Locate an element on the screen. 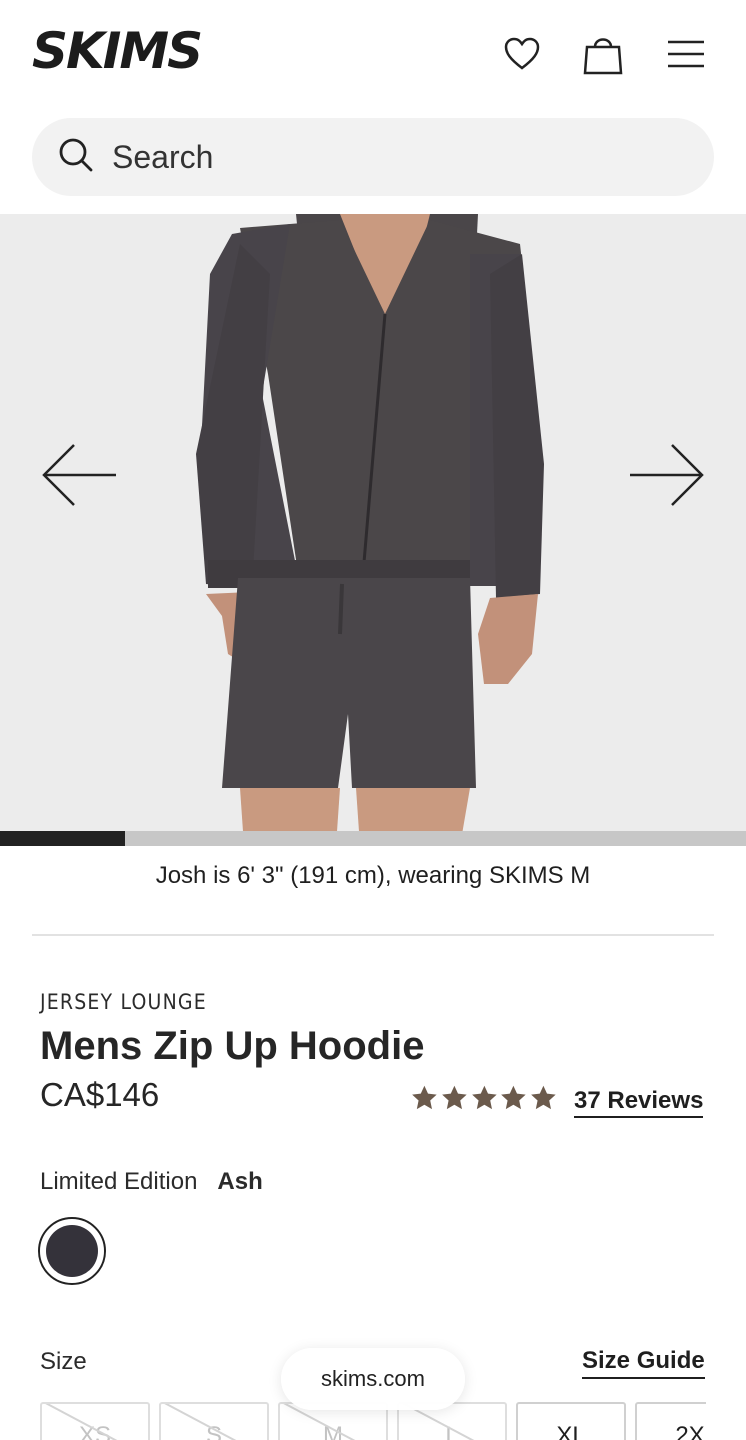  size-label: Size is located at coordinates (63, 1361).